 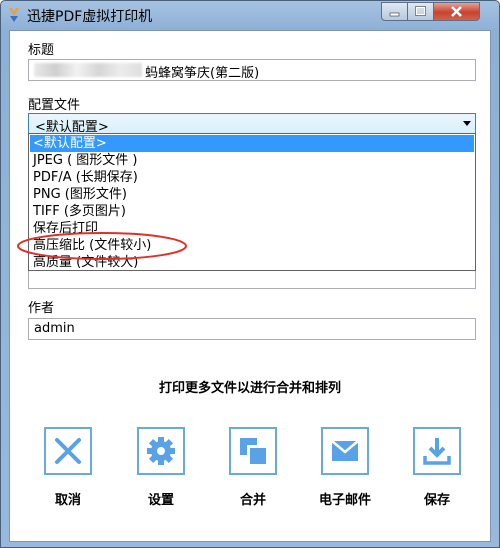 What do you see at coordinates (88, 70) in the screenshot?
I see `redacted-text` at bounding box center [88, 70].